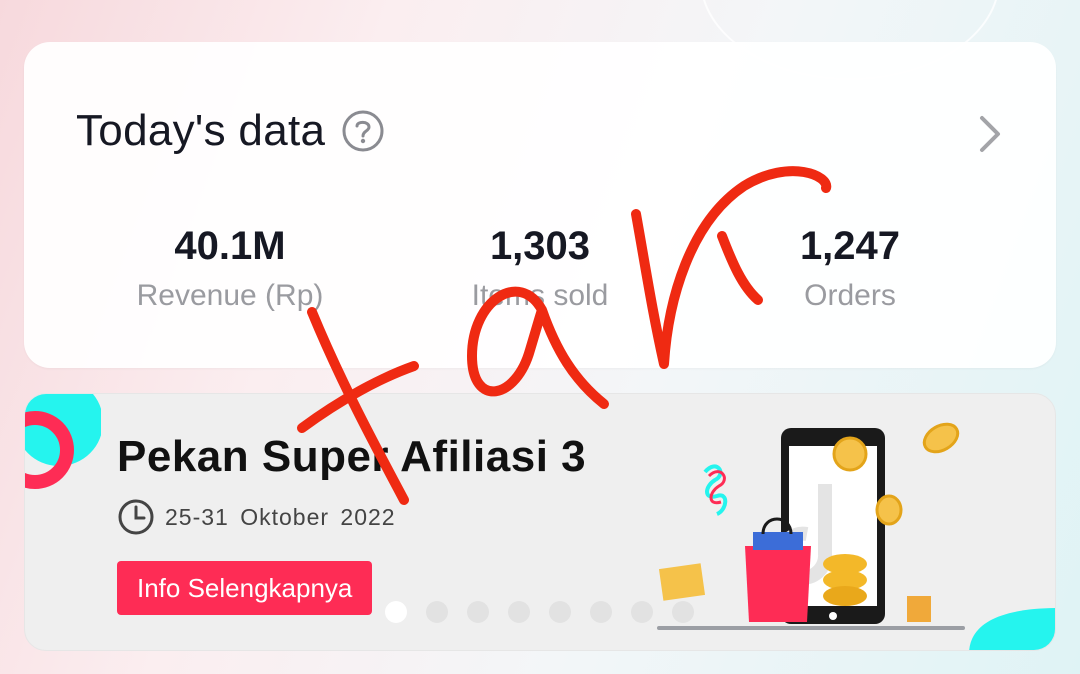 The width and height of the screenshot is (1080, 674). Describe the element at coordinates (850, 295) in the screenshot. I see `stat-label: Orders` at that location.